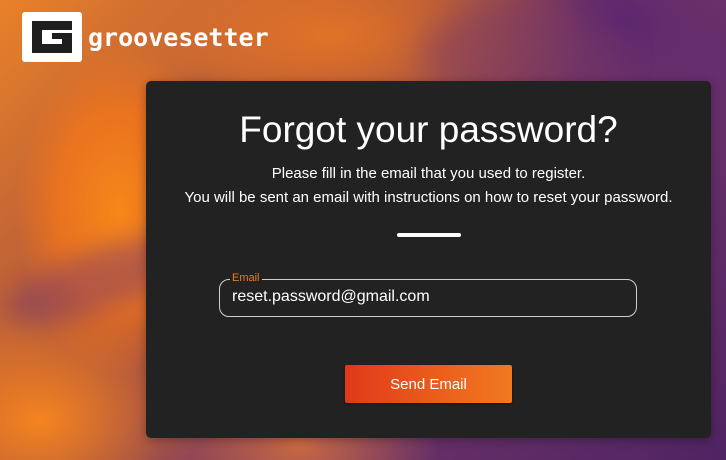 The image size is (726, 460). What do you see at coordinates (427, 297) in the screenshot?
I see `email-input` at bounding box center [427, 297].